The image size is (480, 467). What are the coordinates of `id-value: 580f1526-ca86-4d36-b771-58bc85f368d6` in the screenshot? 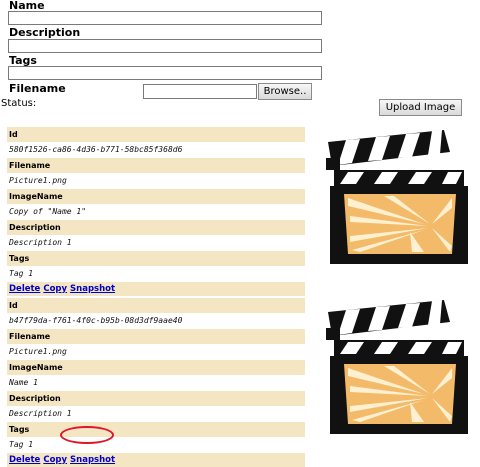 It's located at (156, 150).